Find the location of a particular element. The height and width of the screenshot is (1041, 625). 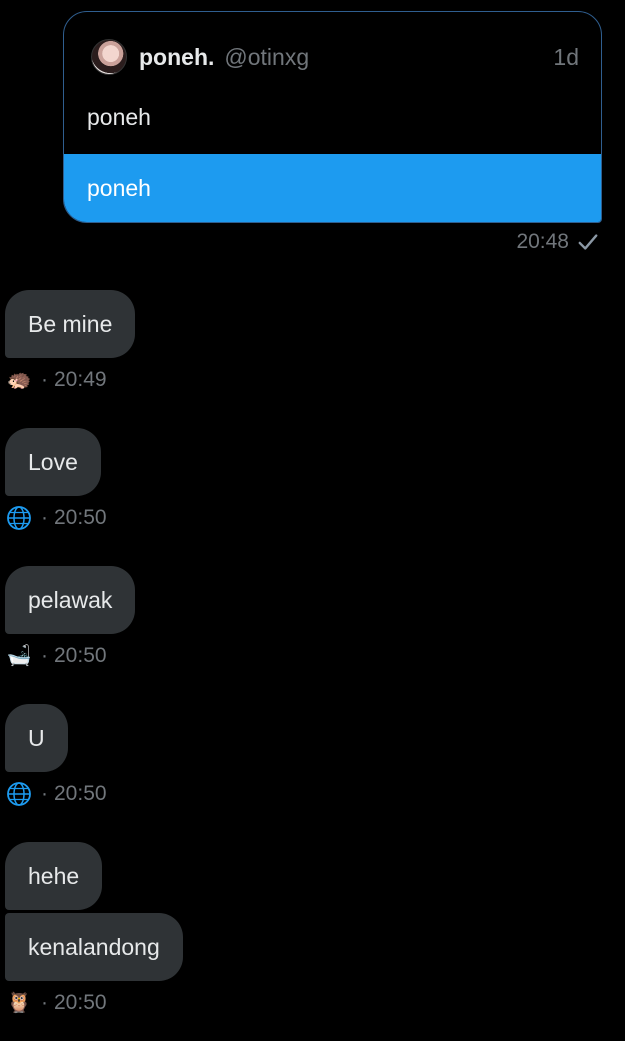

message-text: Love is located at coordinates (53, 461).